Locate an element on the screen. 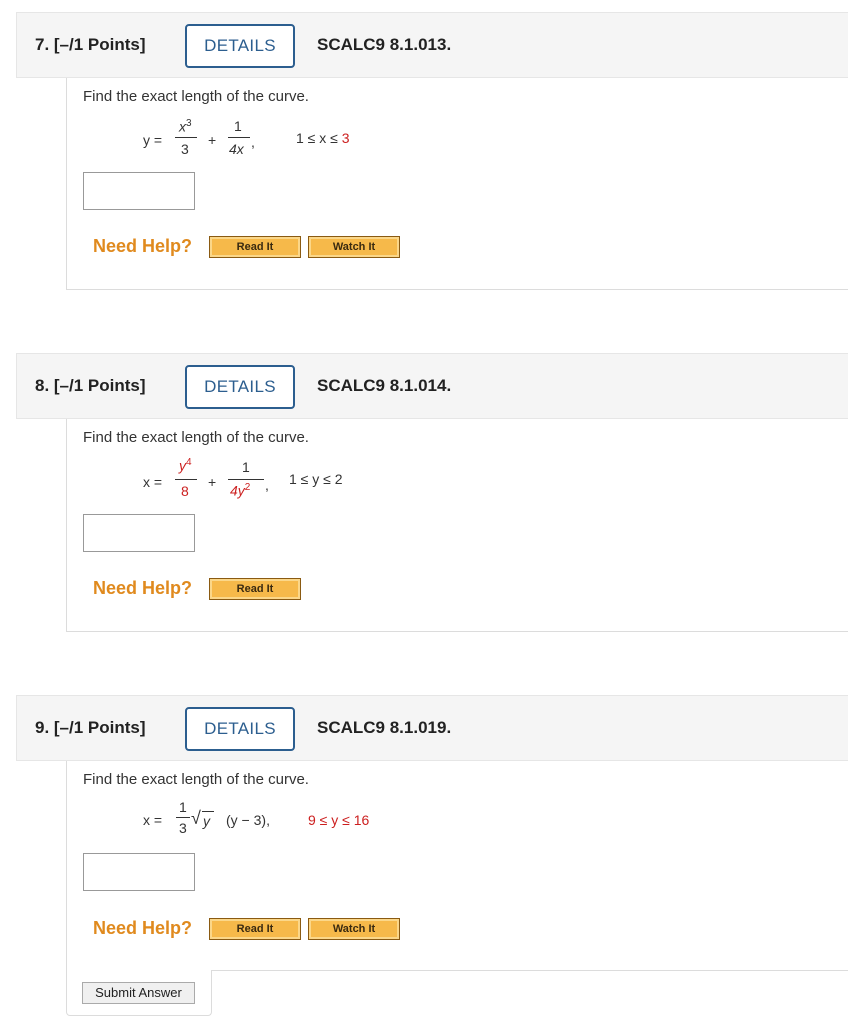 Image resolution: width=848 pixels, height=1024 pixels. equation-range: 1 ≤ y ≤ 2 is located at coordinates (316, 479).